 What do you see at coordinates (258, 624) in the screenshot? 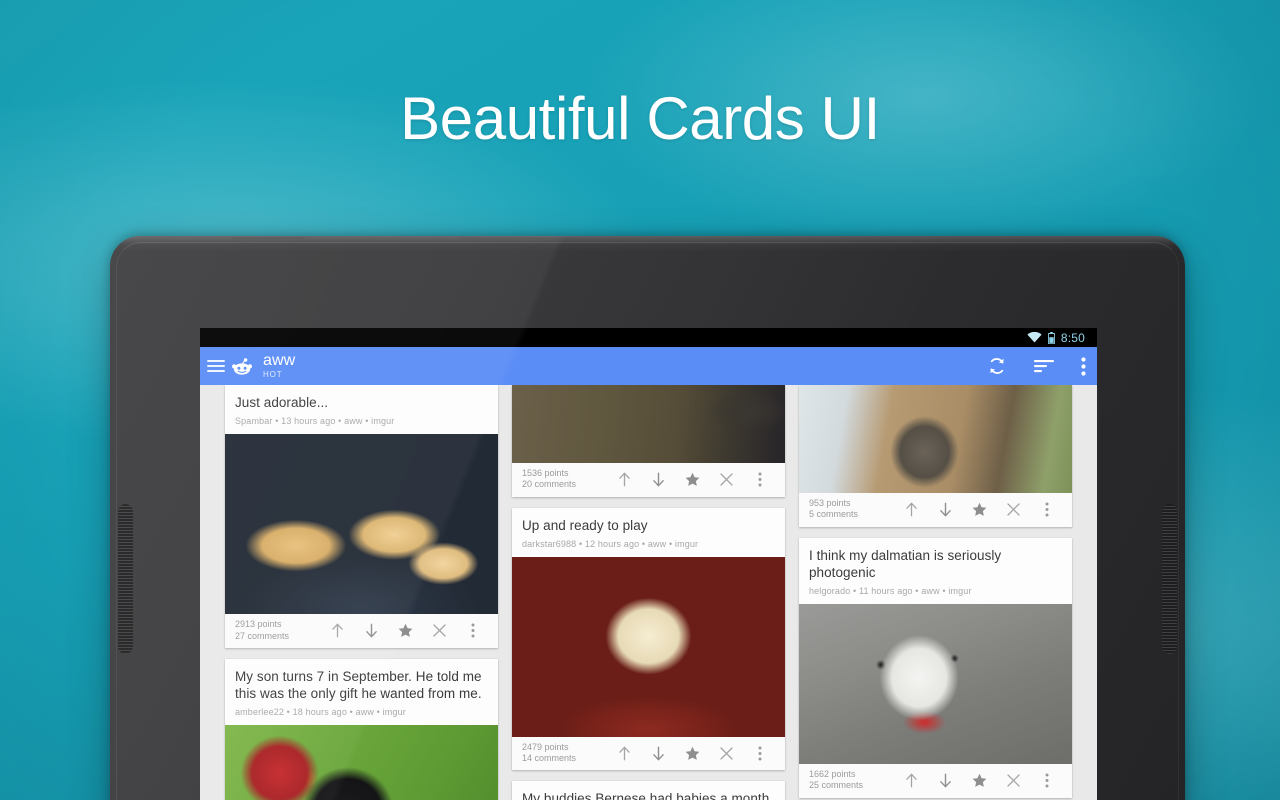
I see `post-points: 2913 points` at bounding box center [258, 624].